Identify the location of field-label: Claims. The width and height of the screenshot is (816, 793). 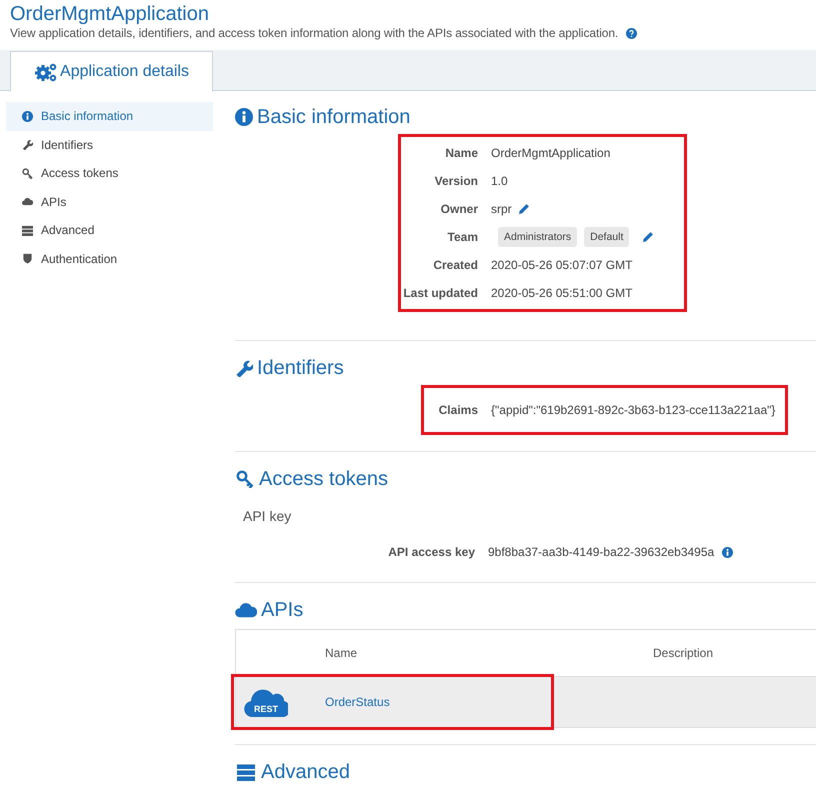
(458, 410).